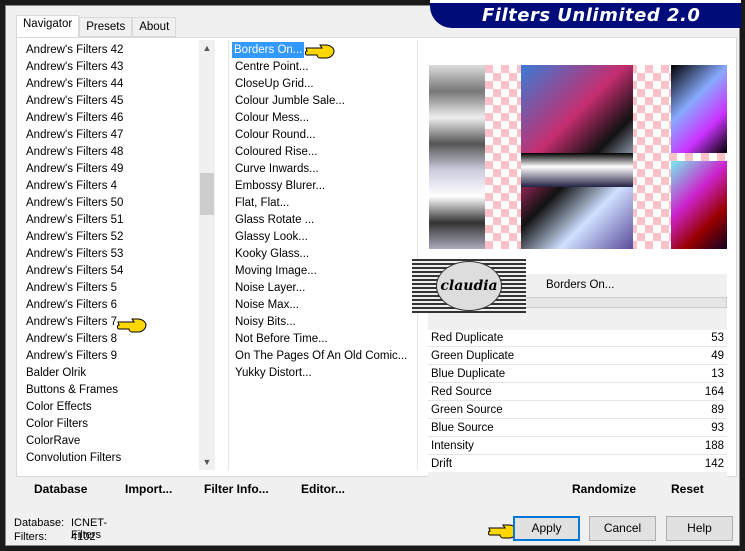 Image resolution: width=745 pixels, height=551 pixels. Describe the element at coordinates (59, 407) in the screenshot. I see `category-item: Color Effects` at that location.